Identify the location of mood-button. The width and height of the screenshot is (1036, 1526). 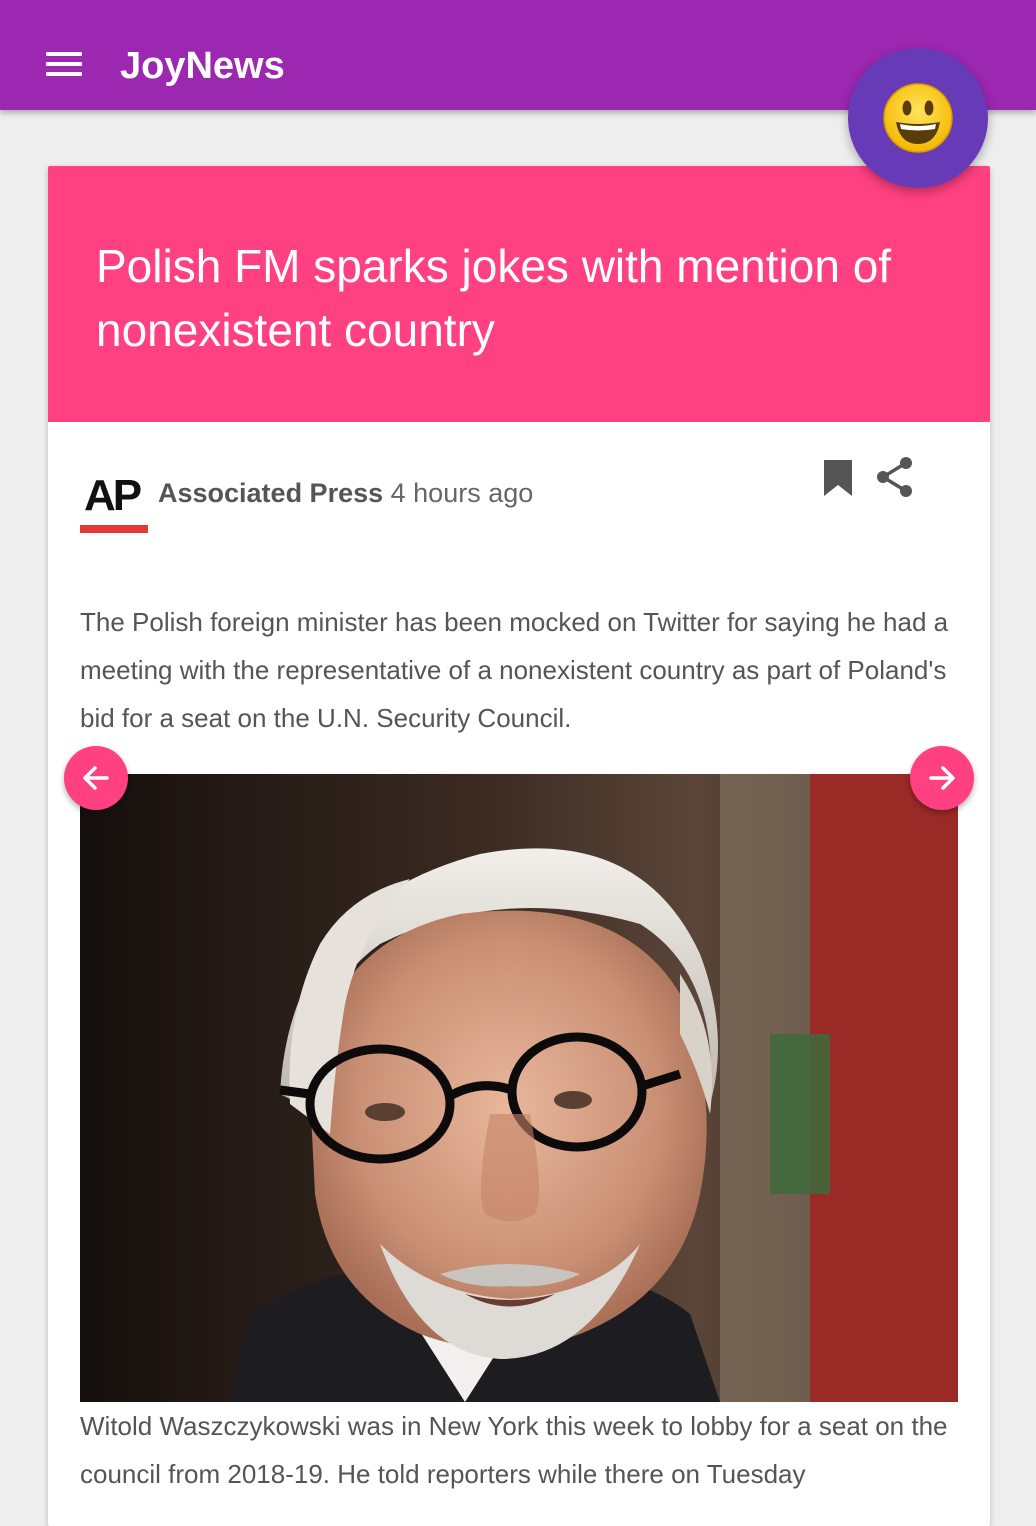
(918, 118).